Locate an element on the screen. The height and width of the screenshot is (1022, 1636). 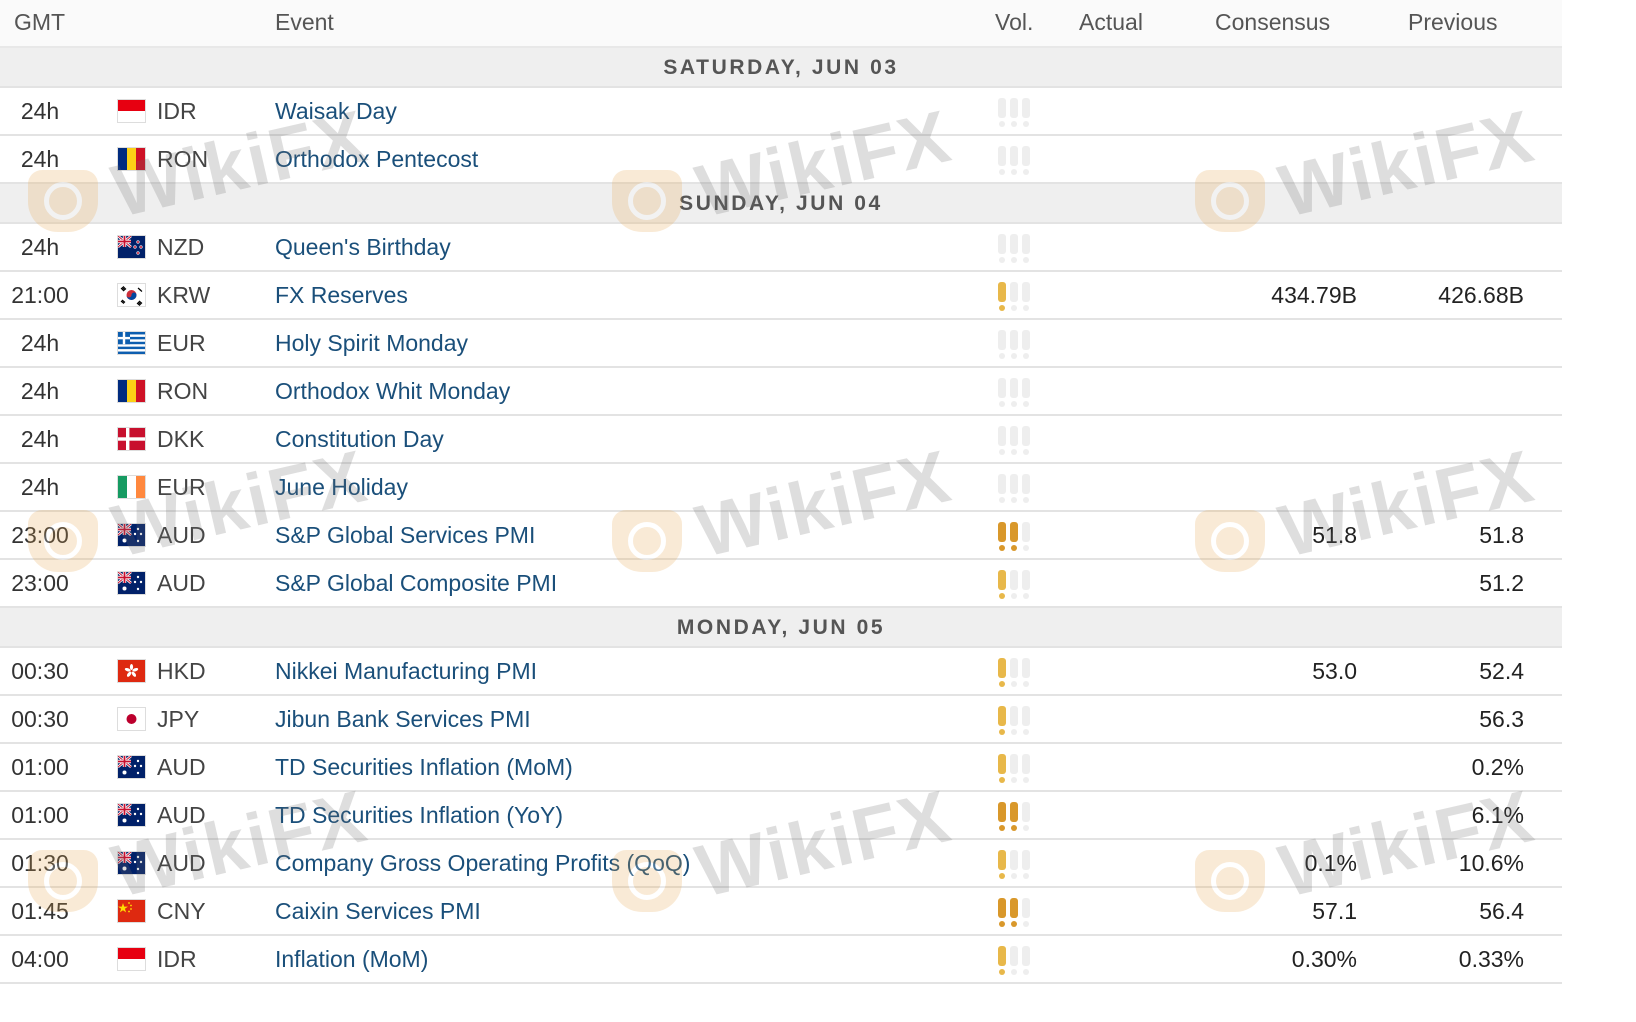
event-link: S&P Global Composite PMI is located at coordinates (416, 583).